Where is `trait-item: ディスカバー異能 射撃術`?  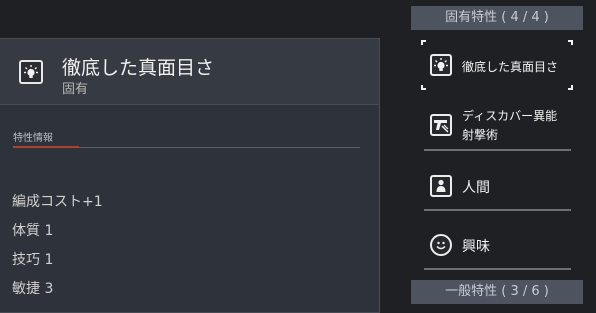 trait-item: ディスカバー異能 射撃術 is located at coordinates (496, 126).